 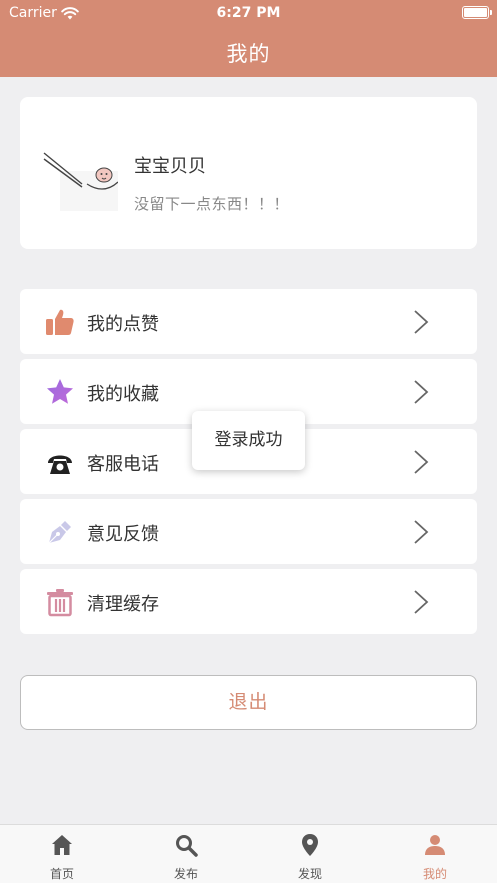 What do you see at coordinates (123, 464) in the screenshot?
I see `menu-label-customer-service: 客服电话` at bounding box center [123, 464].